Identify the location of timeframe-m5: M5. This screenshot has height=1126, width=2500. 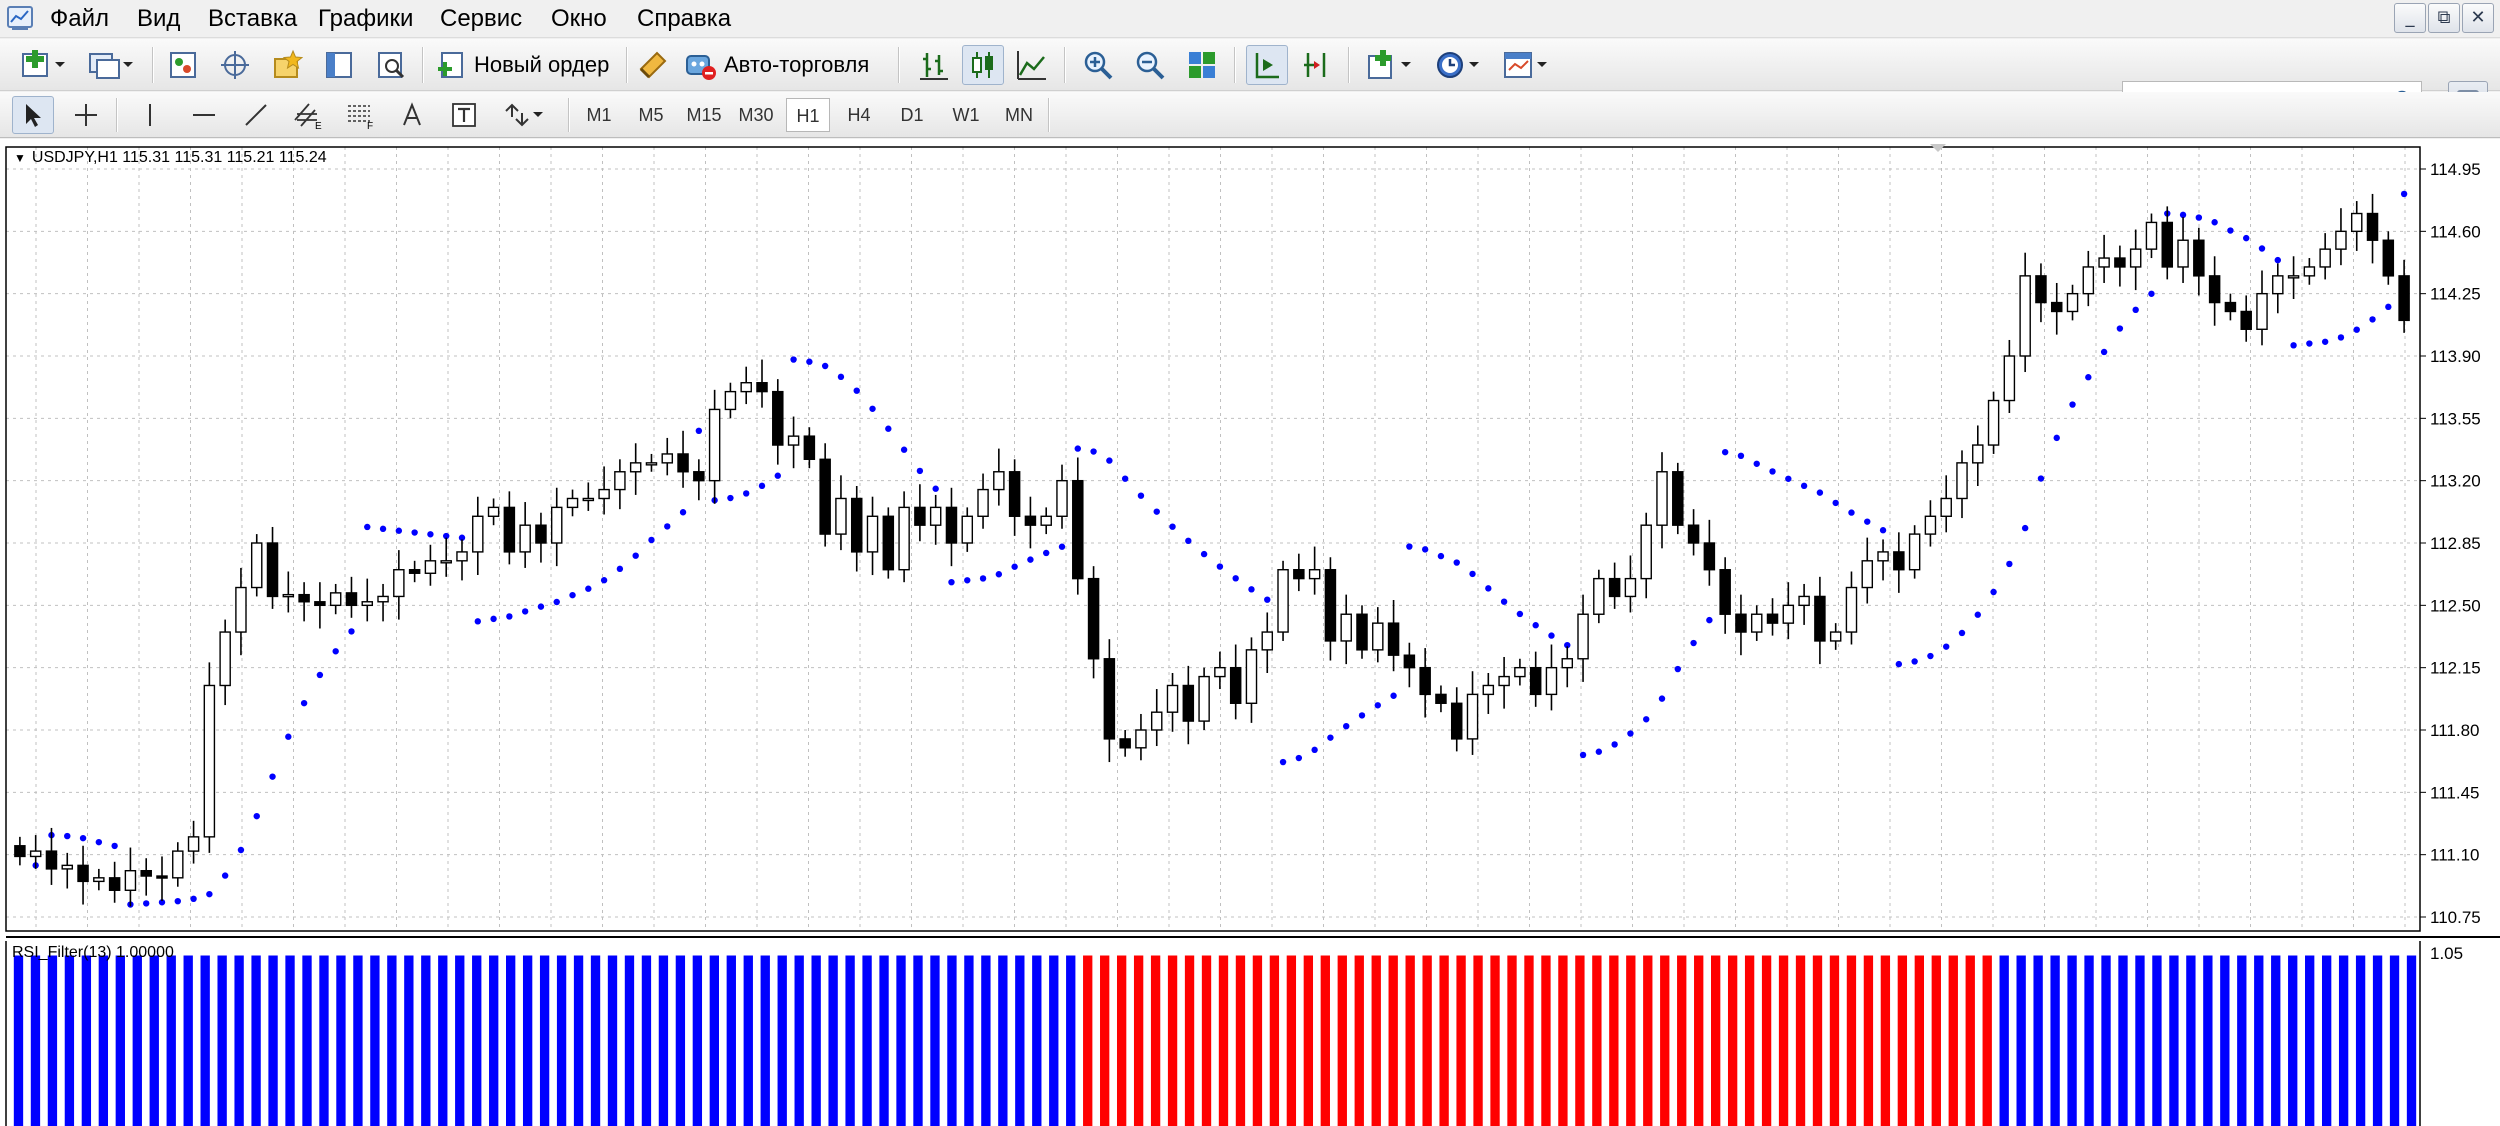
(651, 115).